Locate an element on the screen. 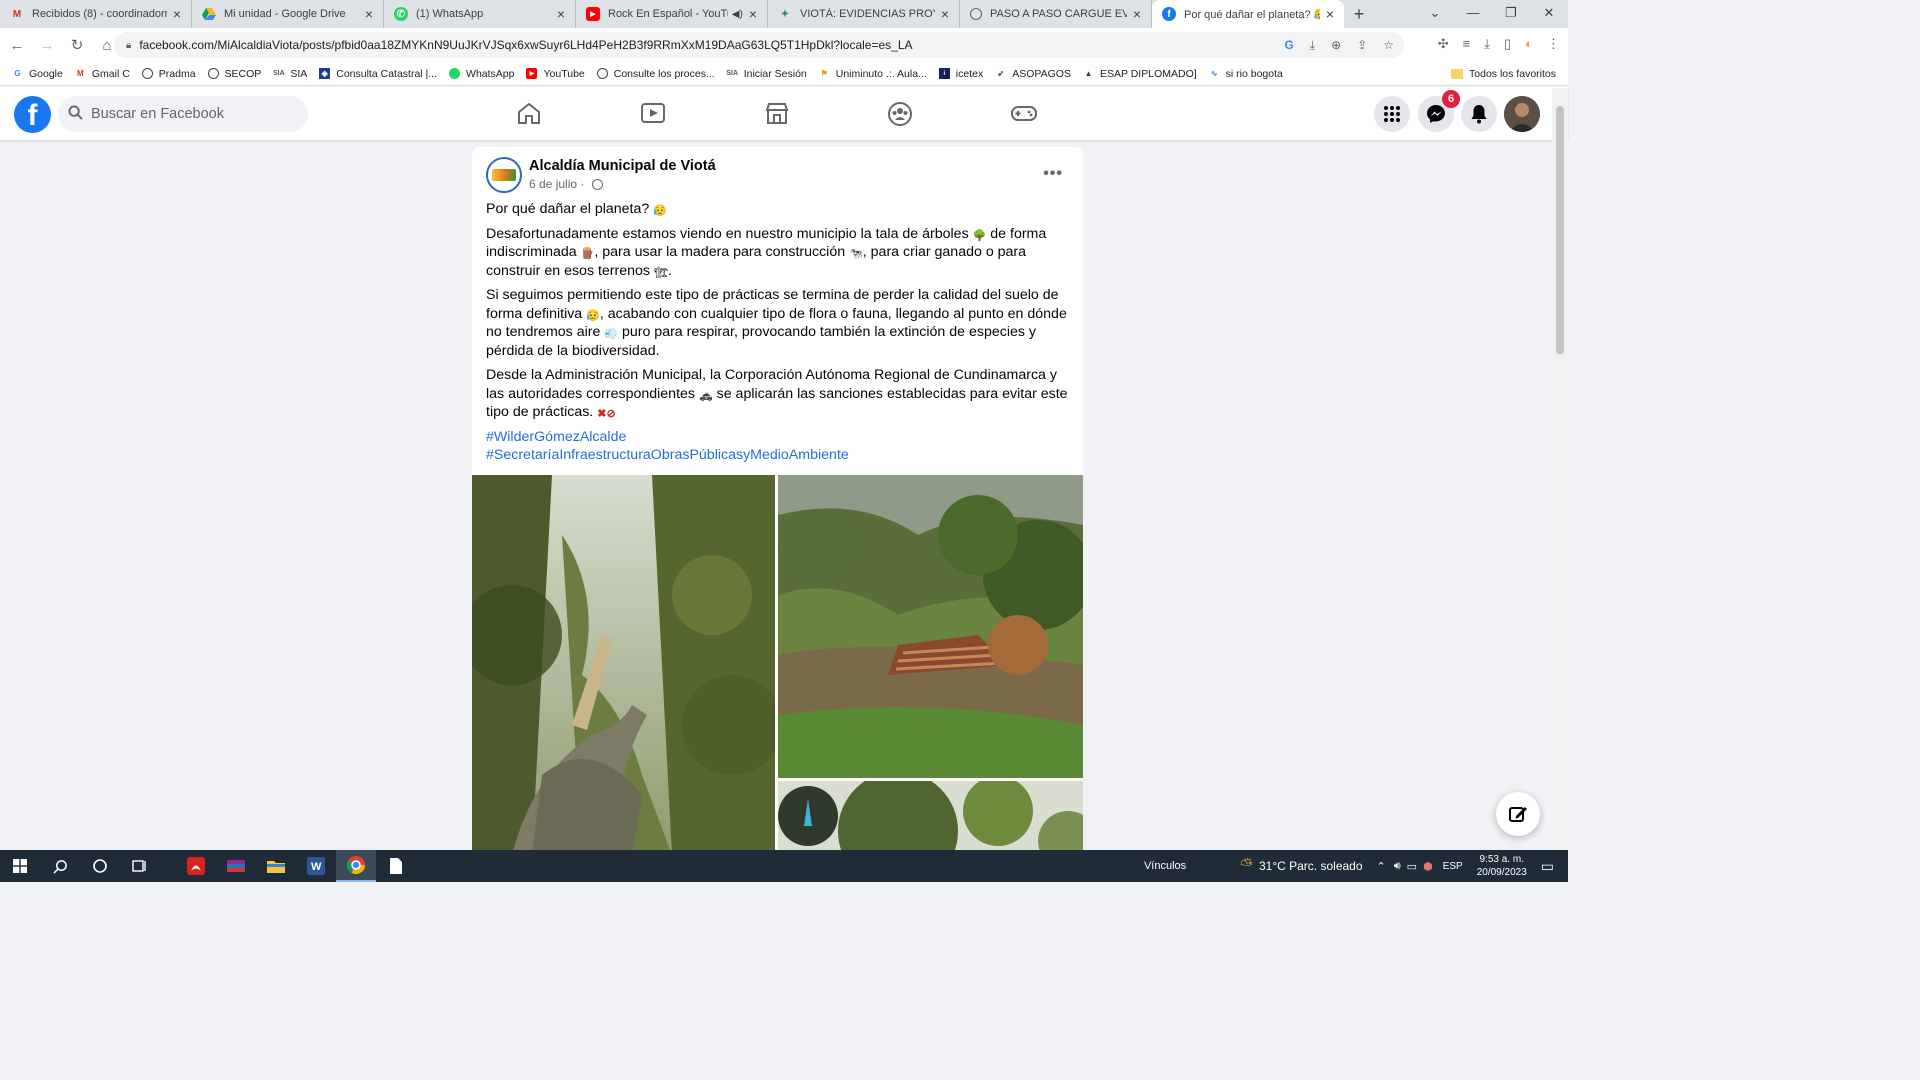 This screenshot has height=1080, width=1920. gaming-nav-icon is located at coordinates (1024, 114).